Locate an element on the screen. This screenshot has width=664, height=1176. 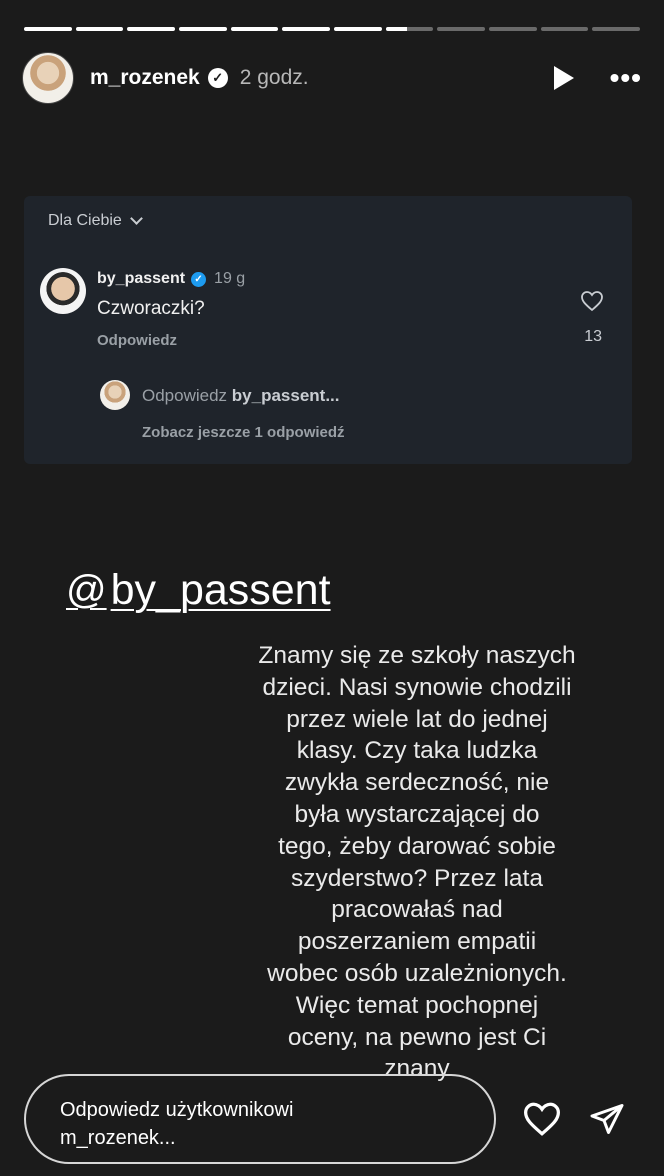
feed-selector: Dla Ciebie is located at coordinates (95, 221).